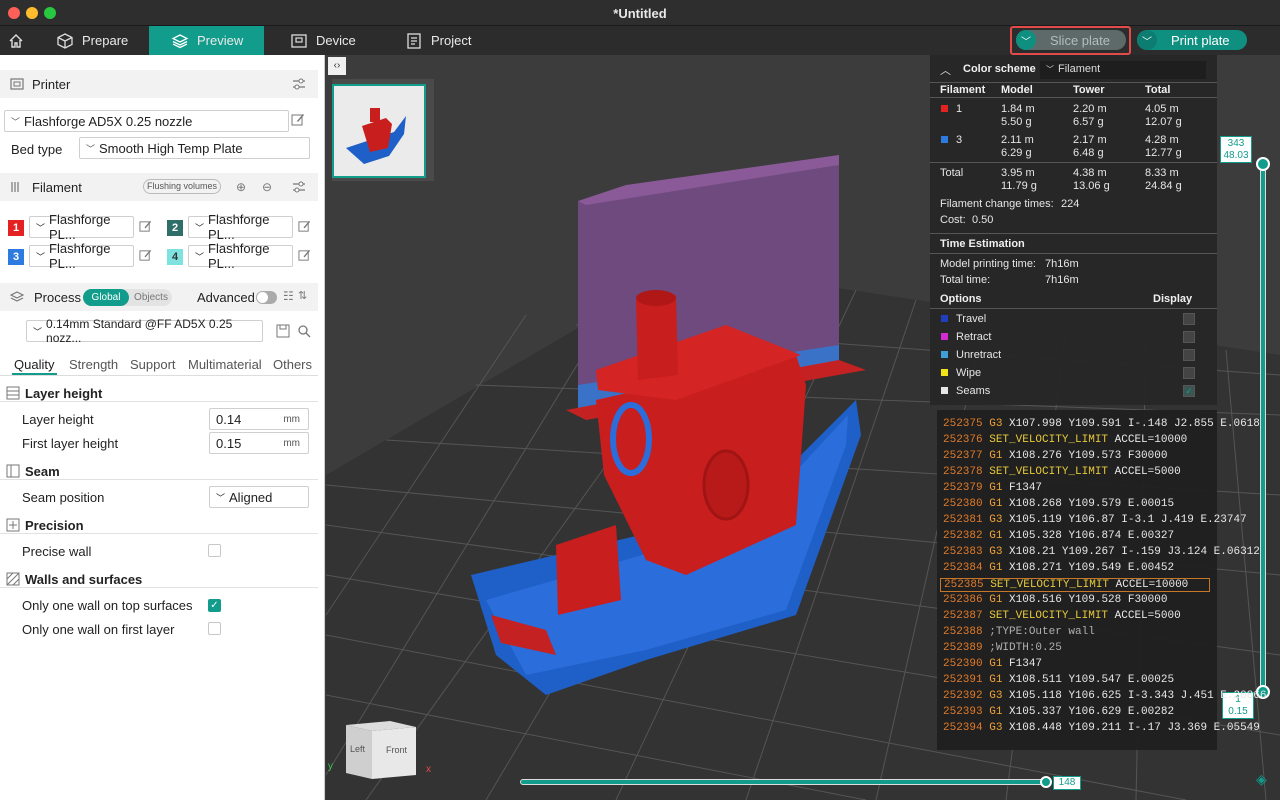 Image resolution: width=1280 pixels, height=800 pixels. I want to click on row-3-total-m: 4.28 m, so click(1162, 140).